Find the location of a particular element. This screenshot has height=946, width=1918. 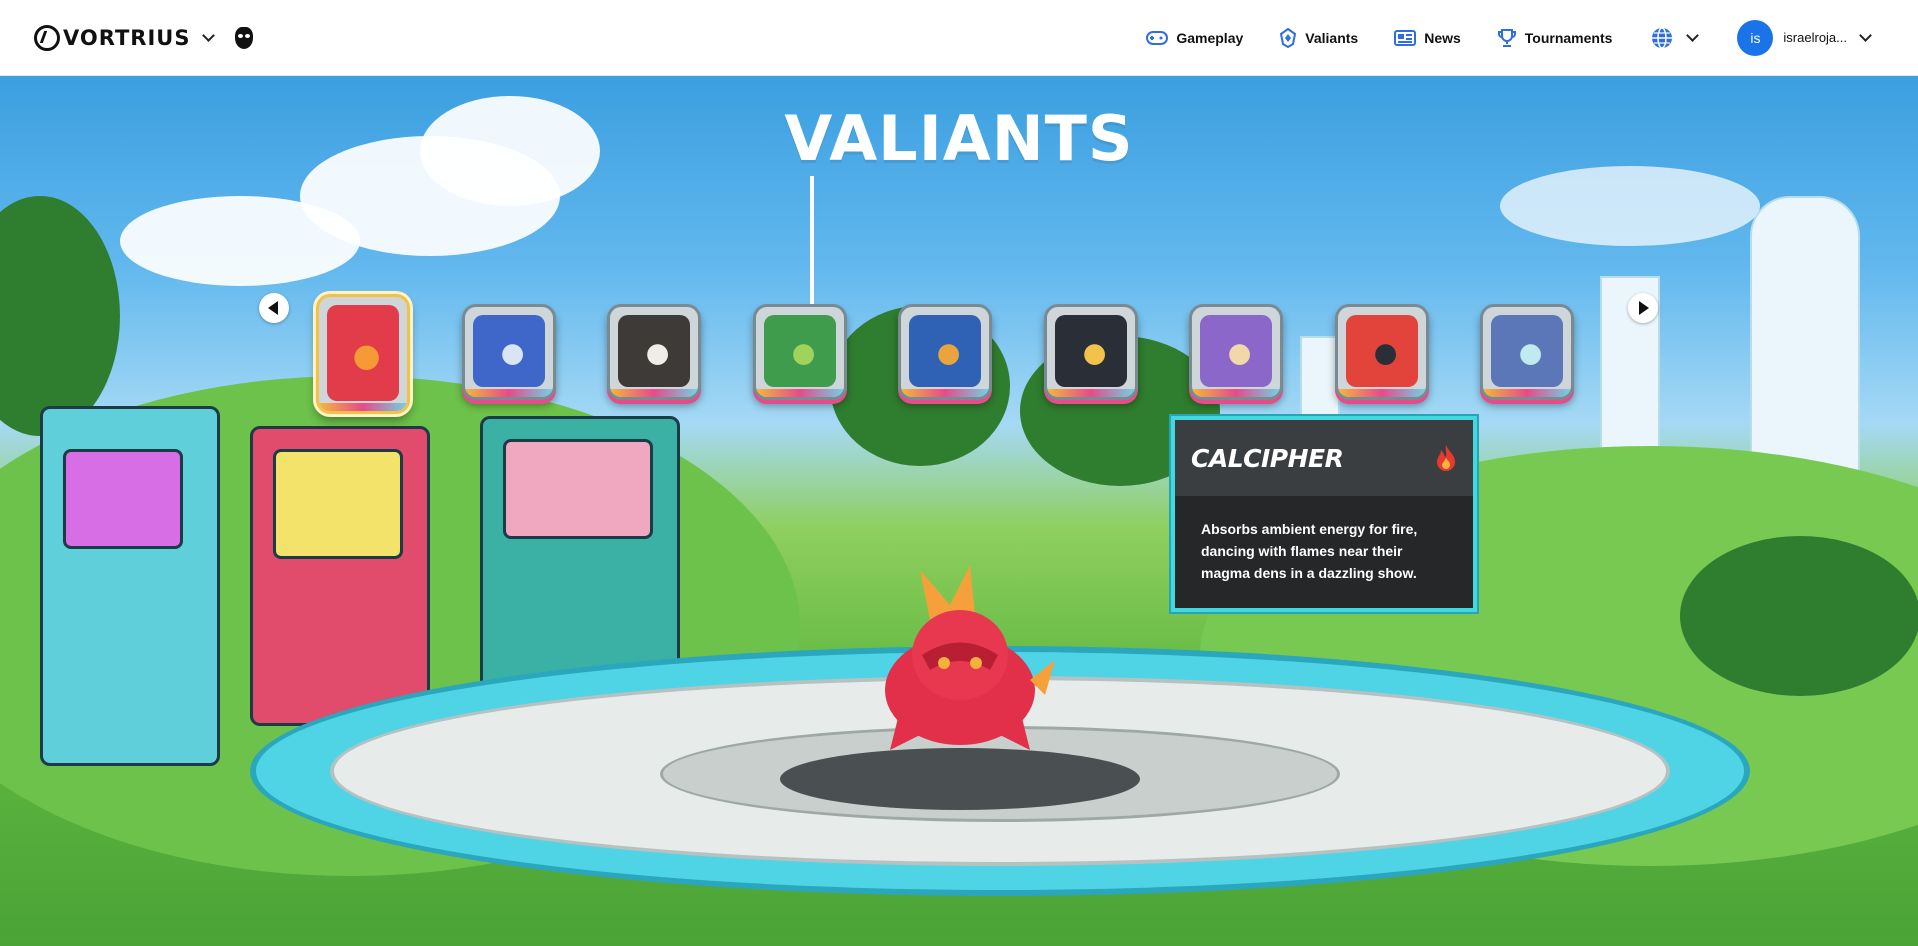

arrow-right-icon is located at coordinates (1644, 308).